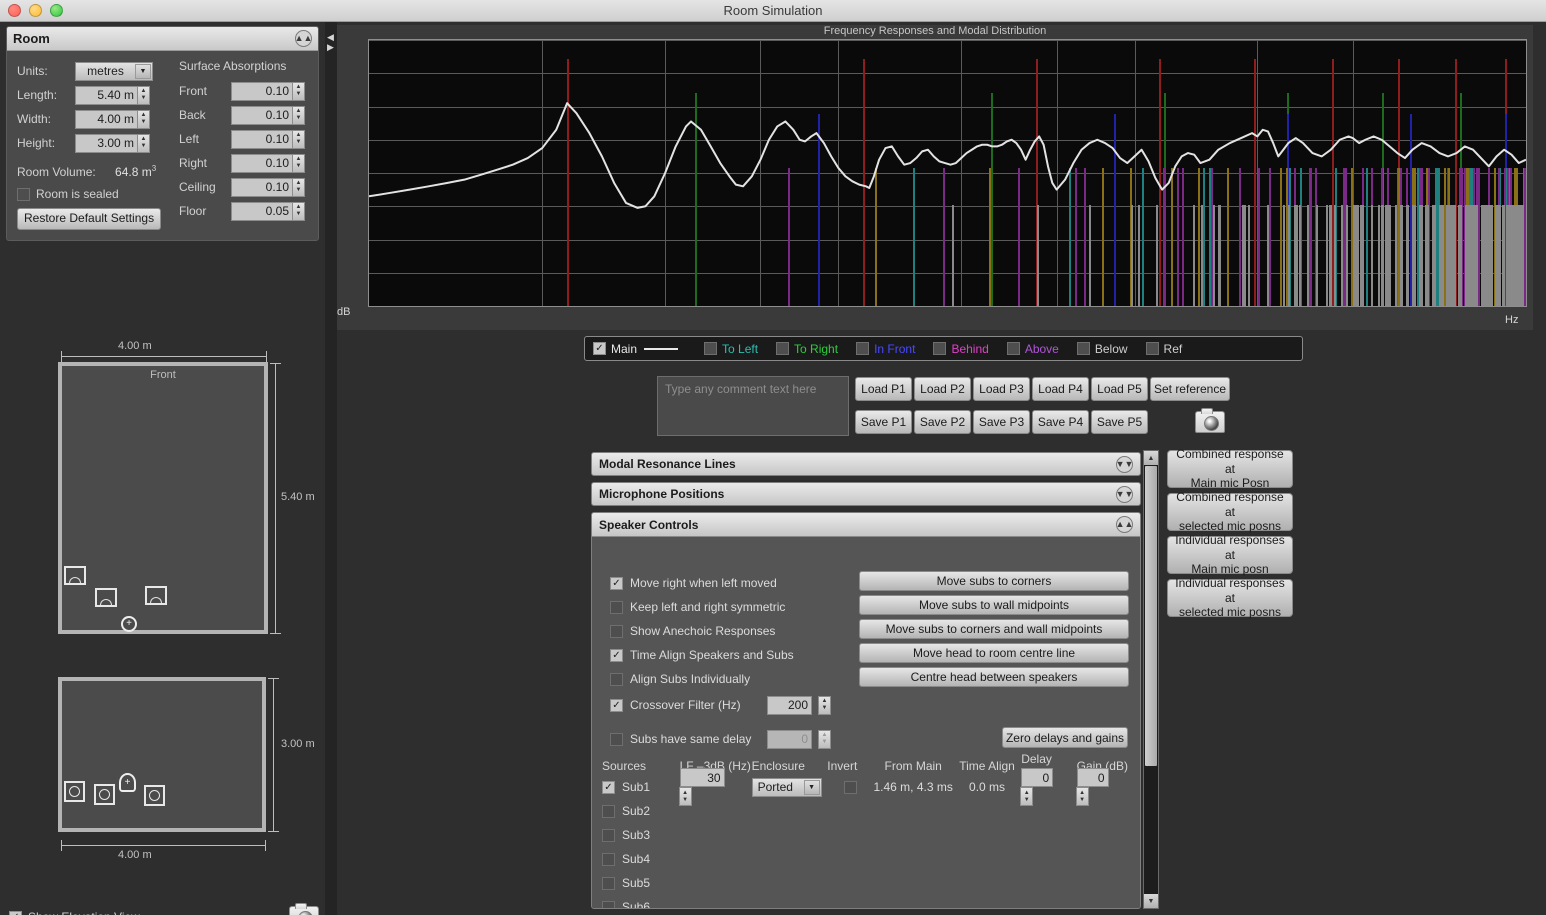 The height and width of the screenshot is (915, 1546). I want to click on show-elevation-checkbox: ✓, so click(15, 912).